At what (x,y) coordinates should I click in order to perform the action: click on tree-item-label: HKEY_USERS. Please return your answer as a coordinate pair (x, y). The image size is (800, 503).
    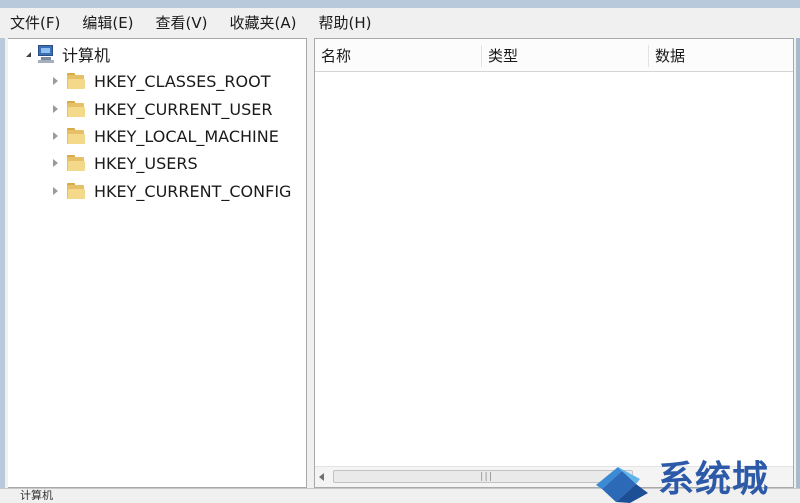
    Looking at the image, I should click on (146, 163).